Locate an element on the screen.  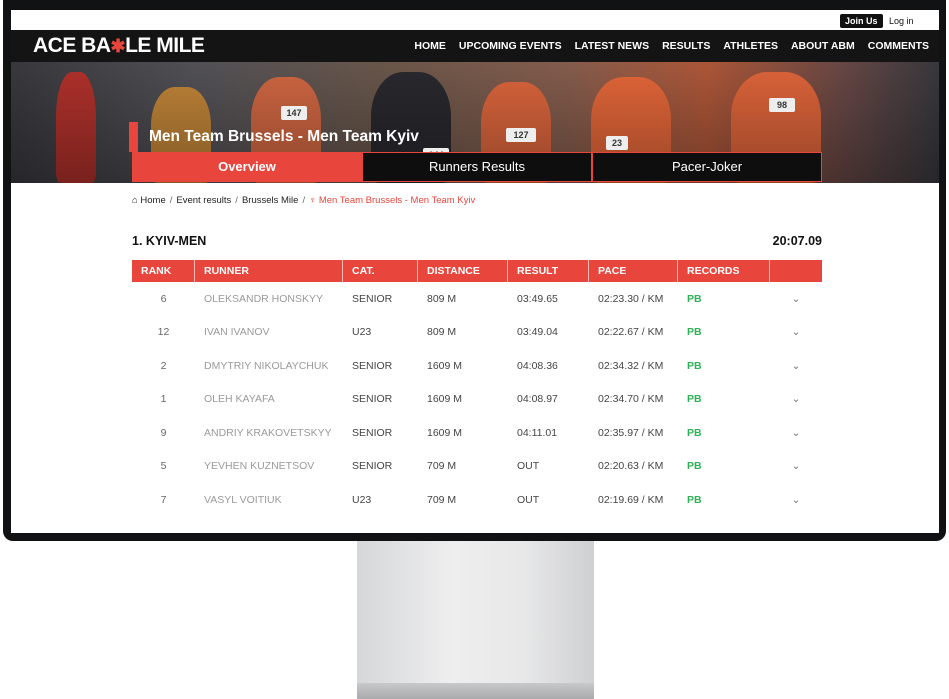
tab-runners-results: Runners Results is located at coordinates (477, 167).